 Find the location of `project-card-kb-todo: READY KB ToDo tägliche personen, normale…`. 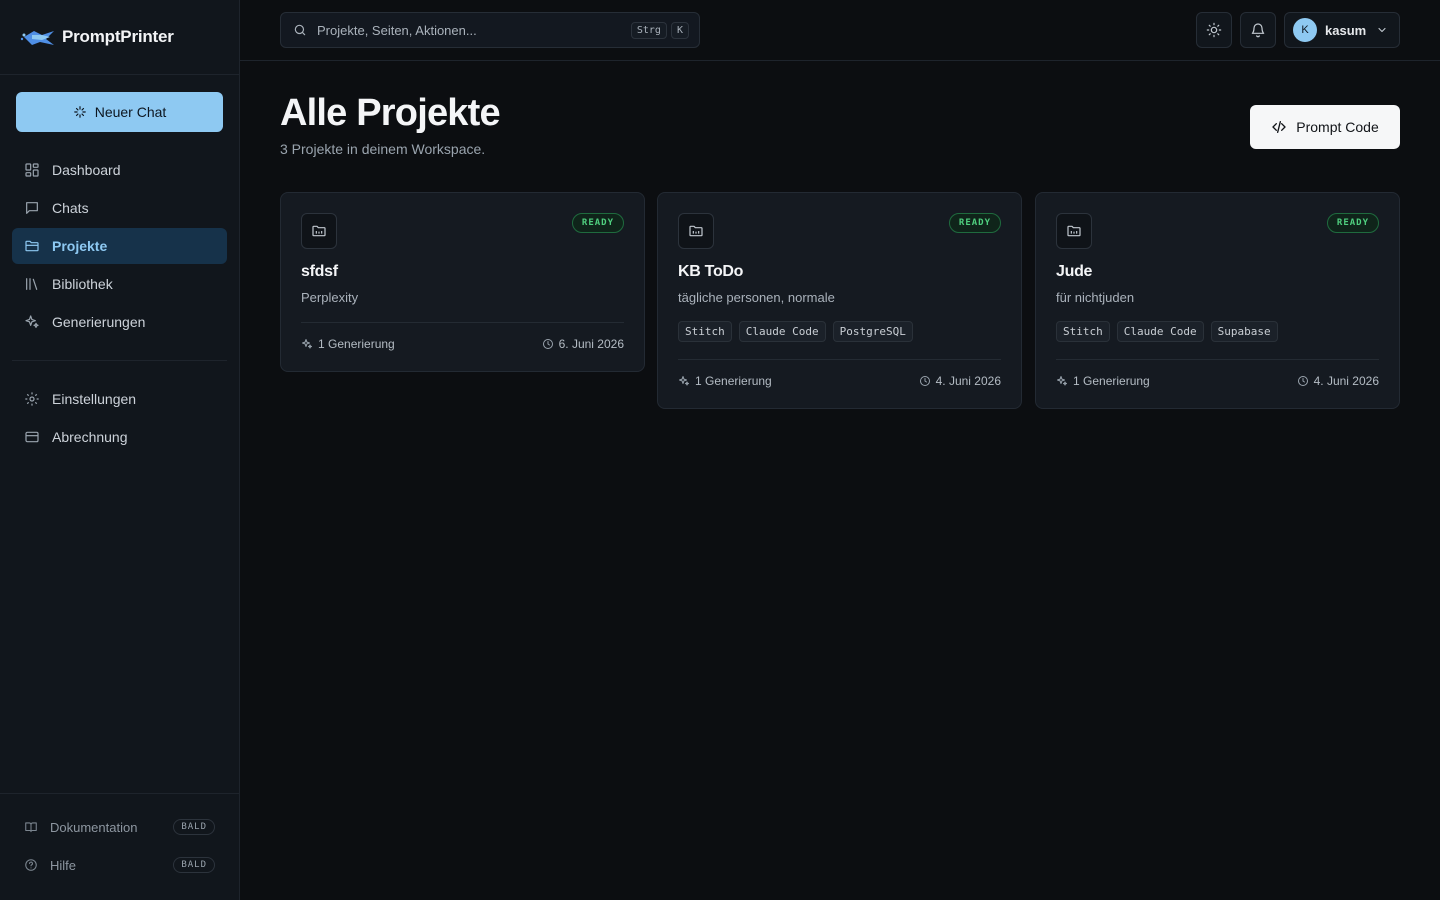

project-card-kb-todo: READY KB ToDo tägliche personen, normale… is located at coordinates (839, 300).